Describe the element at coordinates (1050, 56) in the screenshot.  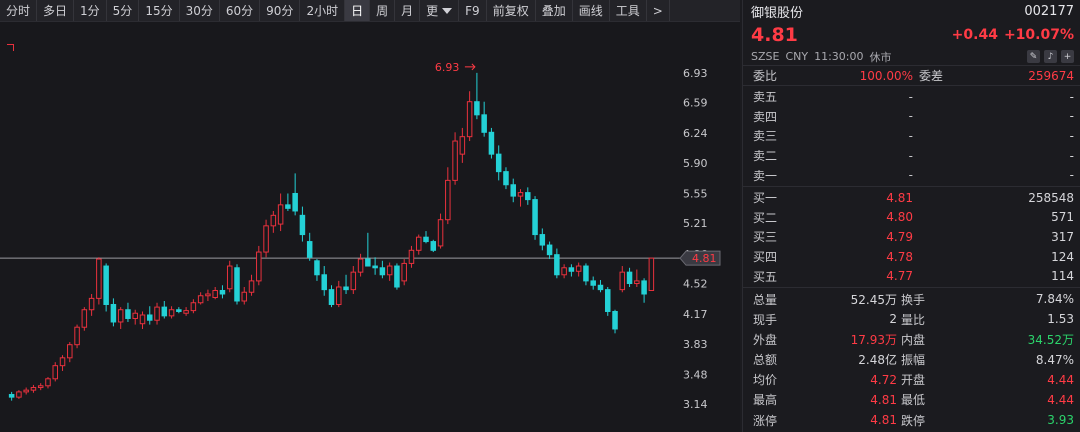
I see `bell-icon: ♪` at that location.